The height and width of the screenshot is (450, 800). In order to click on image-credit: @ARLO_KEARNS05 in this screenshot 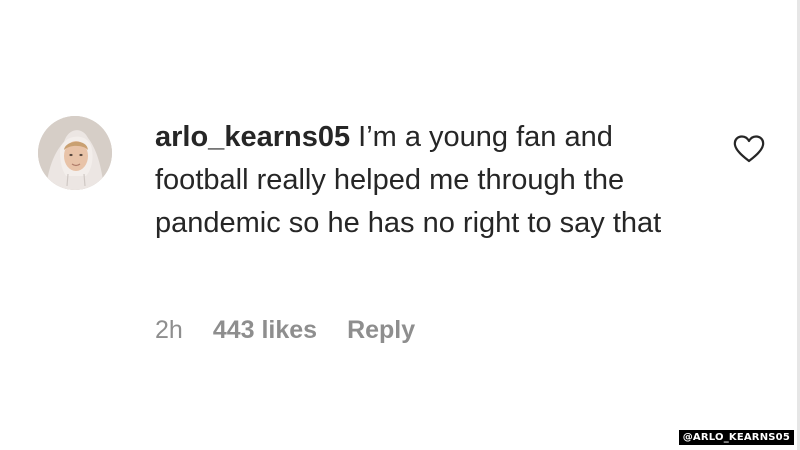, I will do `click(736, 437)`.